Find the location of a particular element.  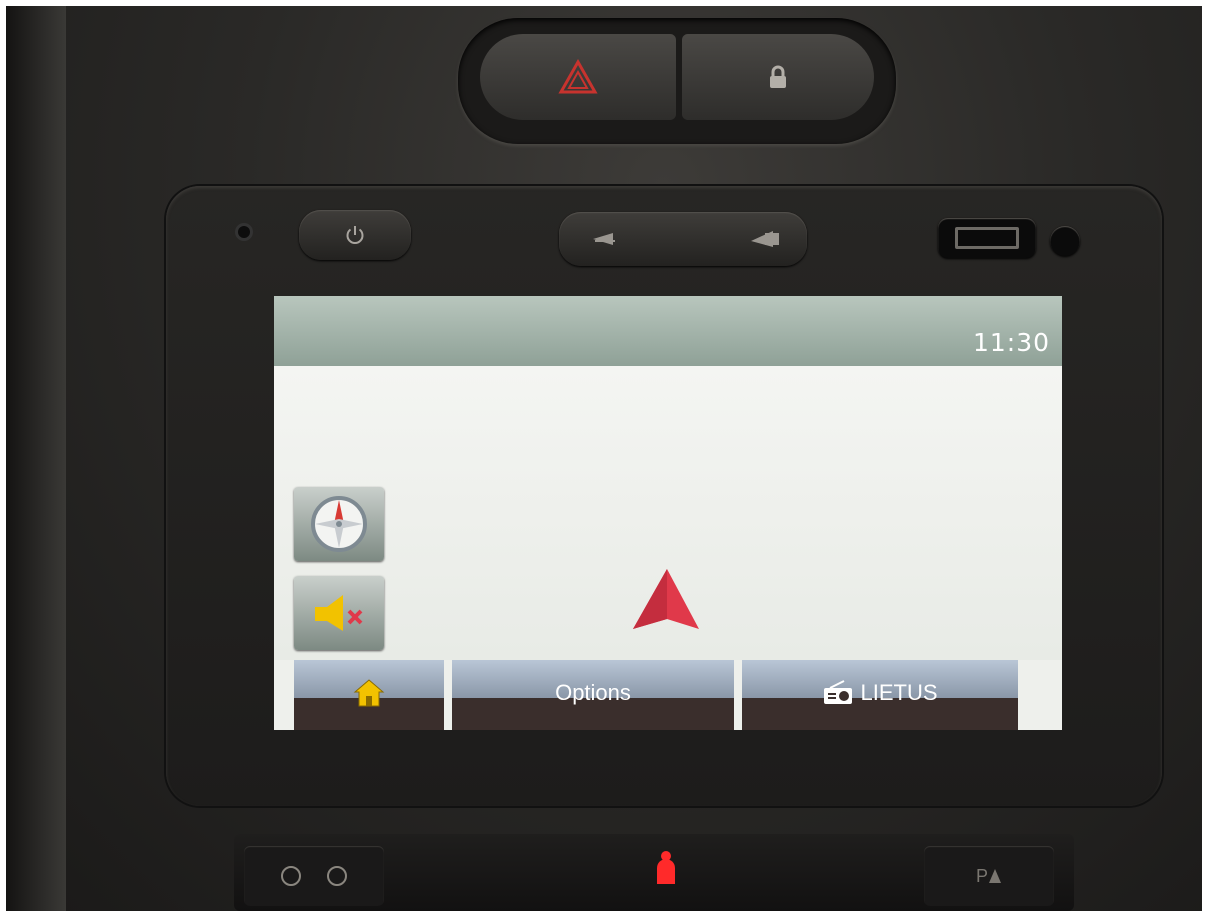

lock-icon is located at coordinates (778, 76).